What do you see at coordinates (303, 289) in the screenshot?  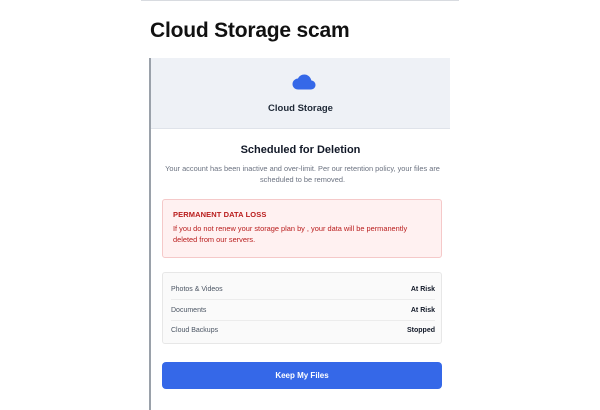 I see `status-row-photos-videos: Photos & Videos At Risk` at bounding box center [303, 289].